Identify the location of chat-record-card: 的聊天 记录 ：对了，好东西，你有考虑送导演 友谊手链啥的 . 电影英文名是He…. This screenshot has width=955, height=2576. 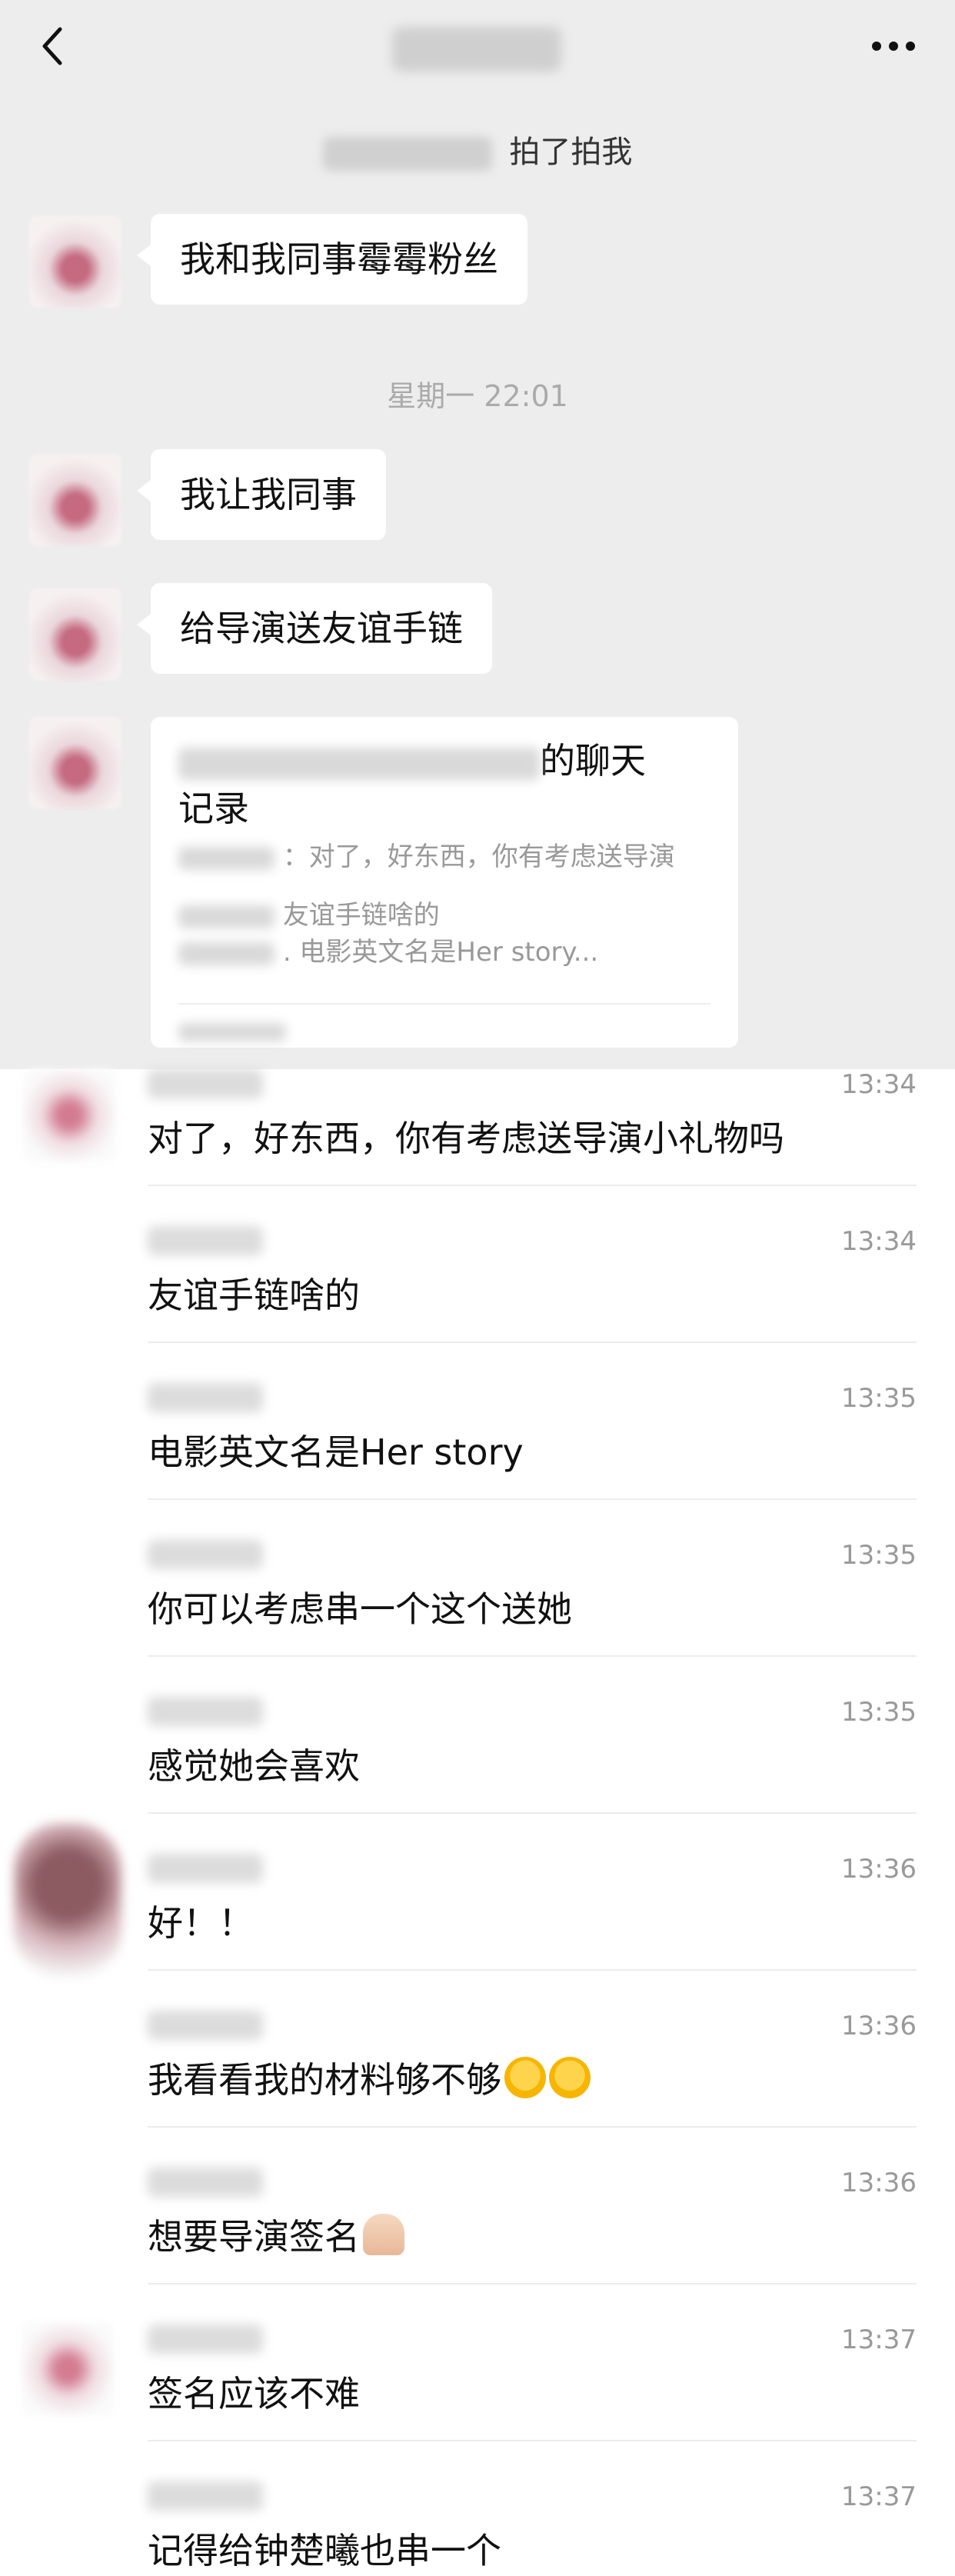
(444, 882).